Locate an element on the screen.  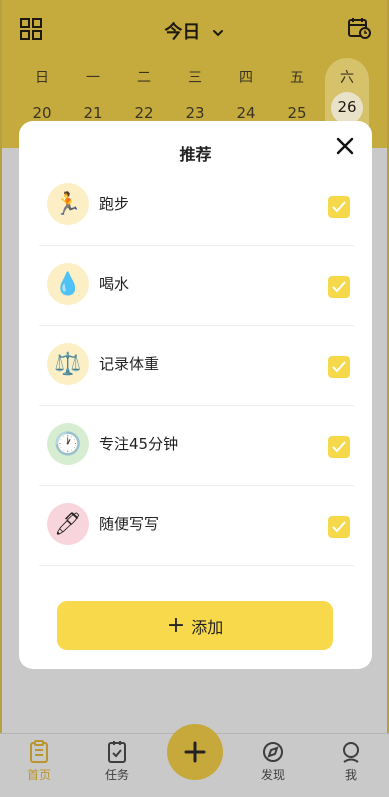
item-label: 随便写写 is located at coordinates (129, 524).